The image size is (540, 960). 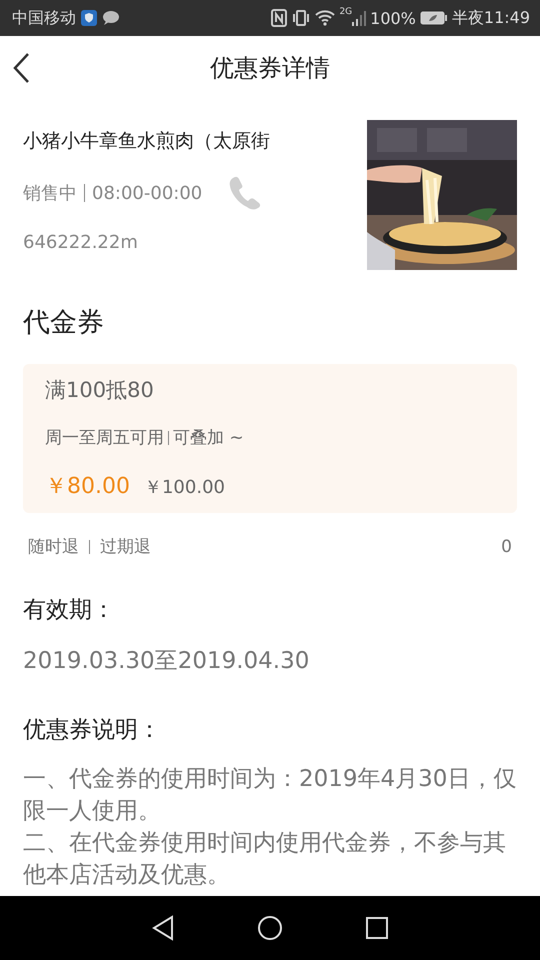 I want to click on description-title: 优惠券说明：, so click(x=92, y=730).